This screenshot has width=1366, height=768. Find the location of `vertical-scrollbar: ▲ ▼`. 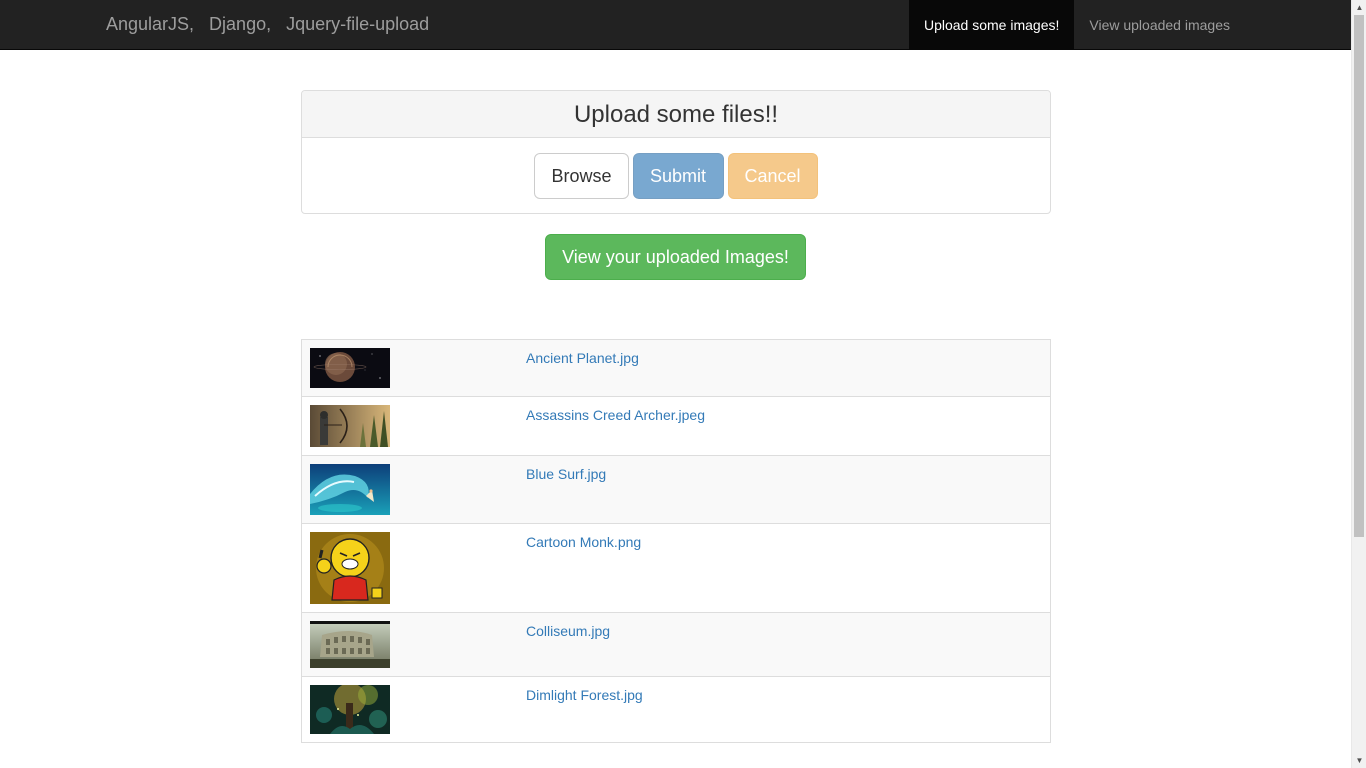

vertical-scrollbar: ▲ ▼ is located at coordinates (1358, 384).